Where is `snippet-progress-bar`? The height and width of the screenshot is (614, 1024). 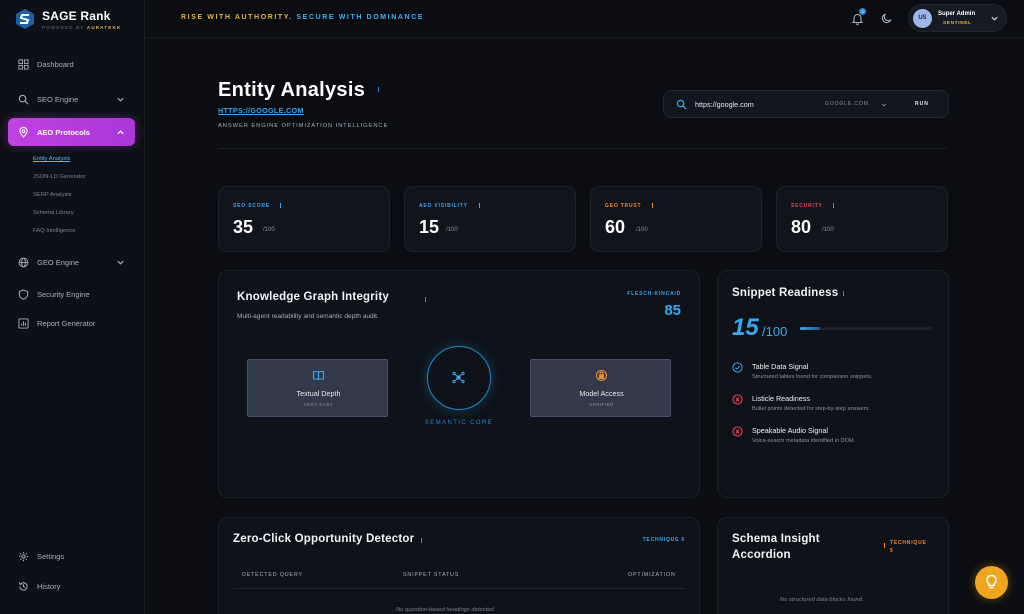 snippet-progress-bar is located at coordinates (866, 328).